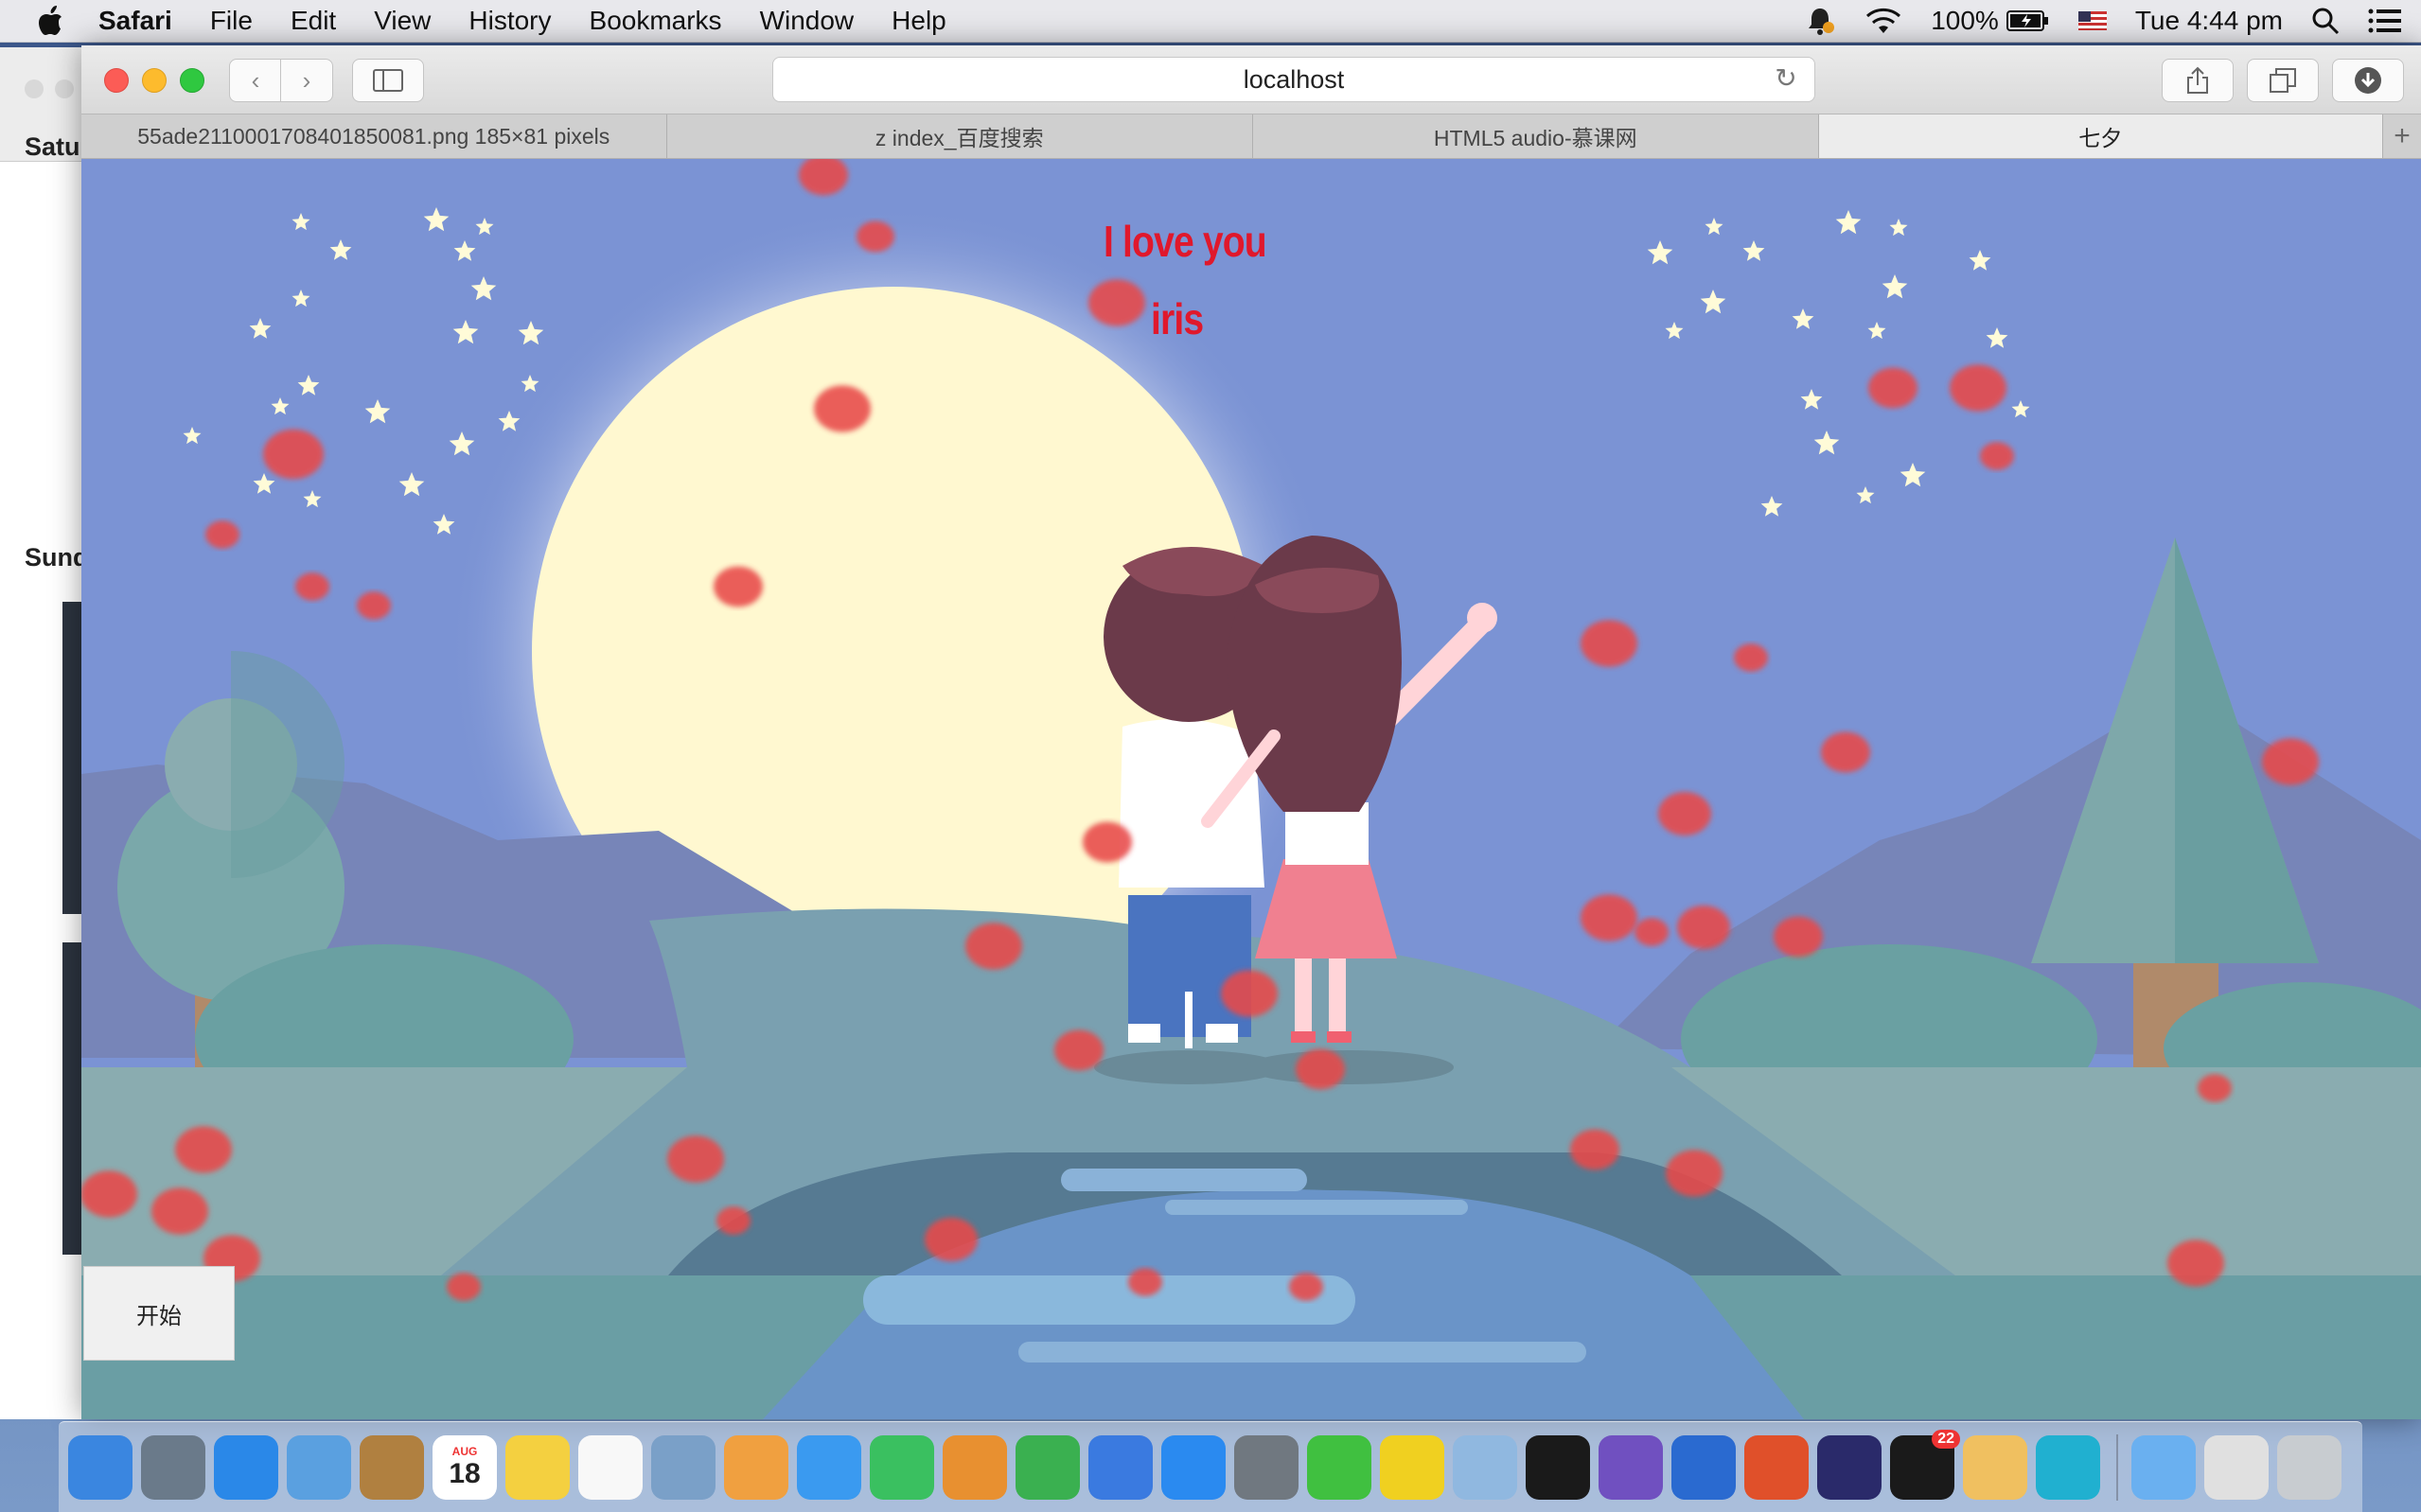  Describe the element at coordinates (2092, 20) in the screenshot. I see `flag-us-icon` at that location.